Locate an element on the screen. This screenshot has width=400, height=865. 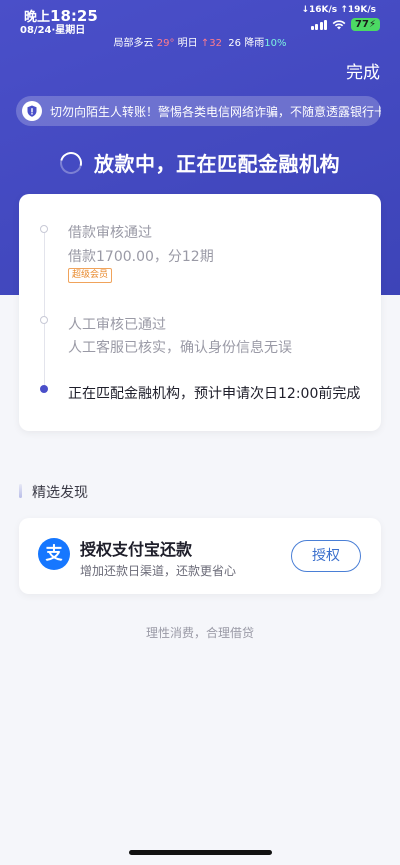
status-icons: 77⚡ is located at coordinates (345, 24).